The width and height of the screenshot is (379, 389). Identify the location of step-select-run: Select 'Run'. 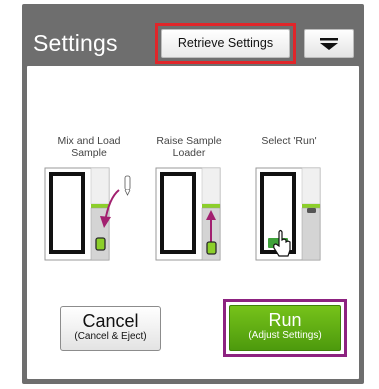
(289, 198).